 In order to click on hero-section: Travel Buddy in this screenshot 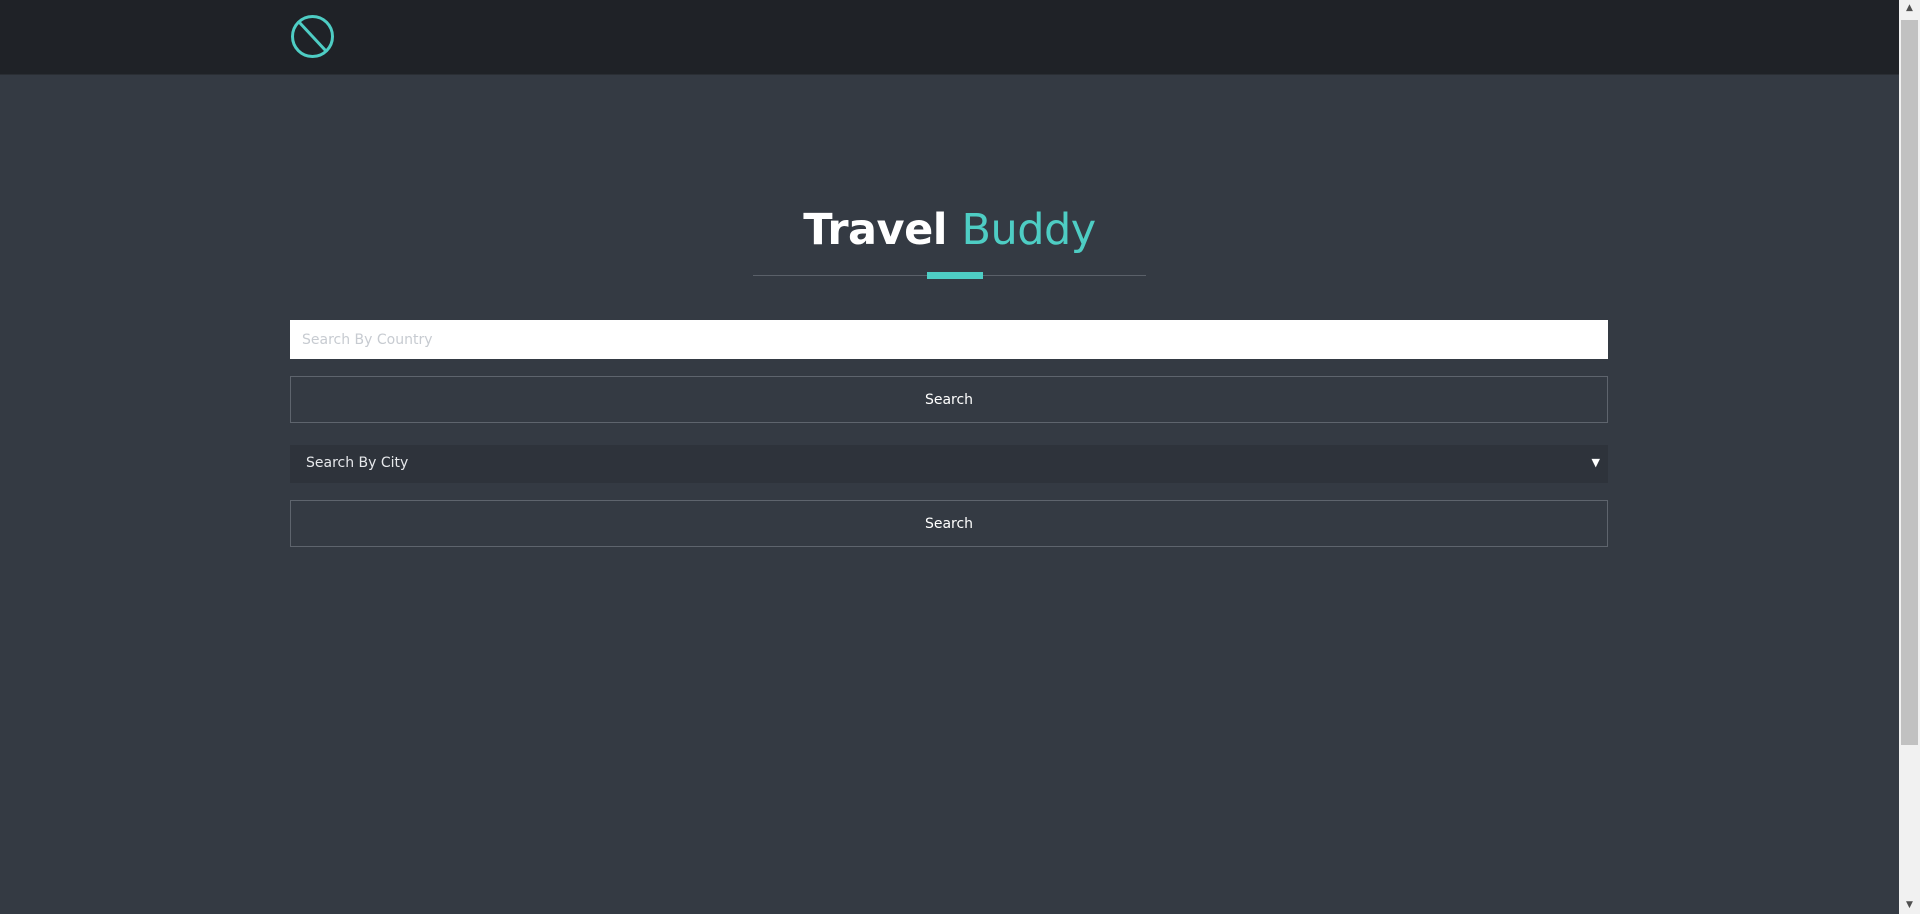, I will do `click(949, 242)`.